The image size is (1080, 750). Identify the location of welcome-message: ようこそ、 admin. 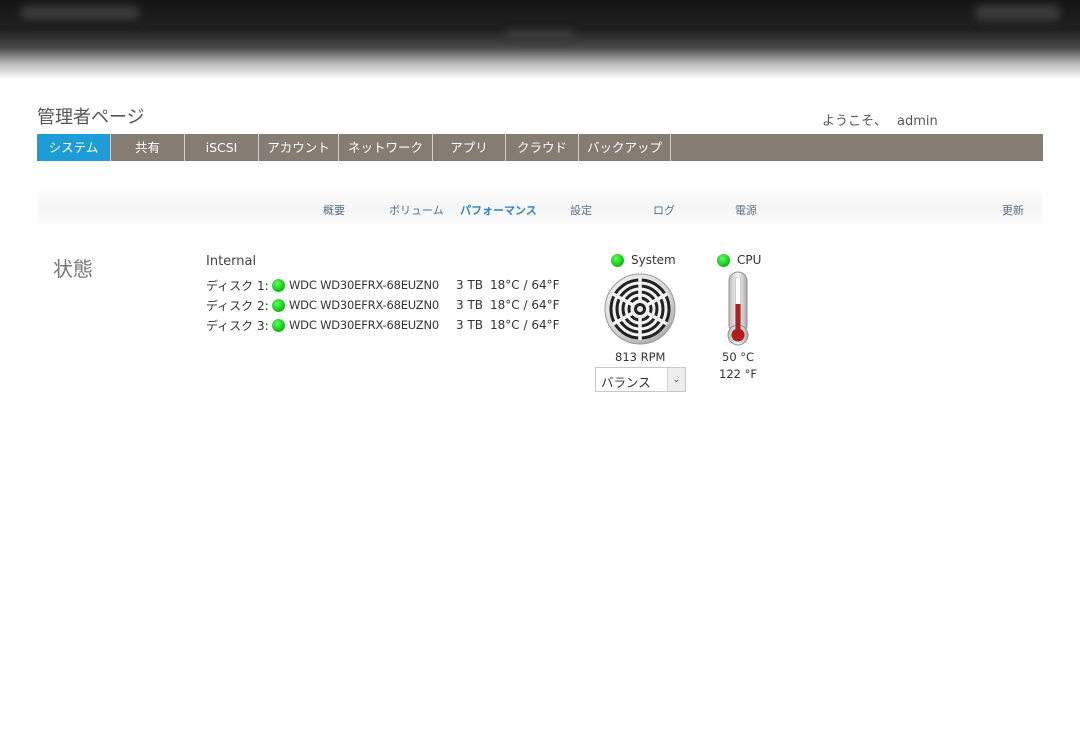
(880, 119).